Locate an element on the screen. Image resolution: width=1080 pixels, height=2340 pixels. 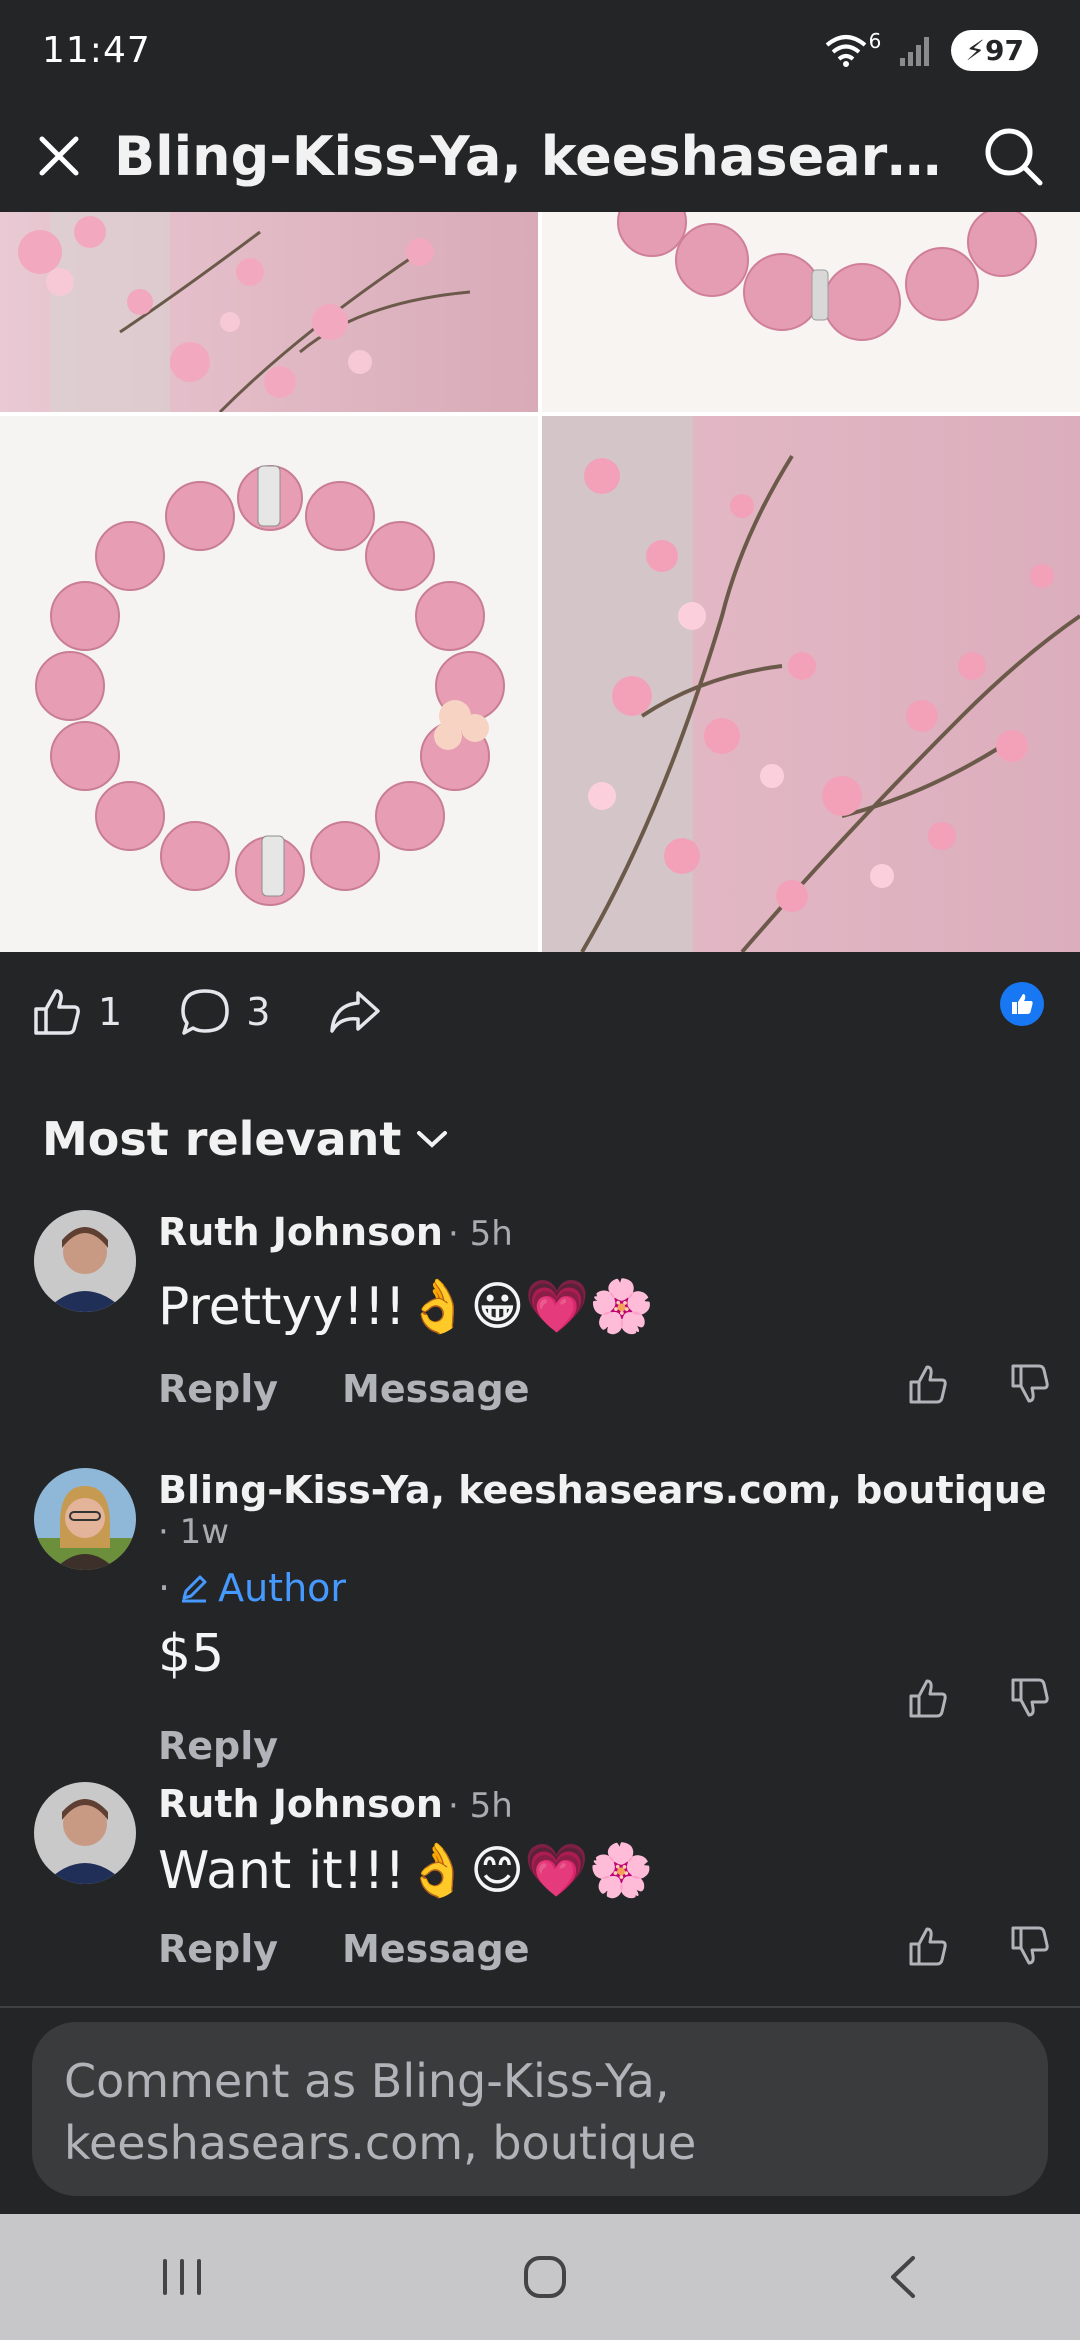
search-icon is located at coordinates (1013, 156).